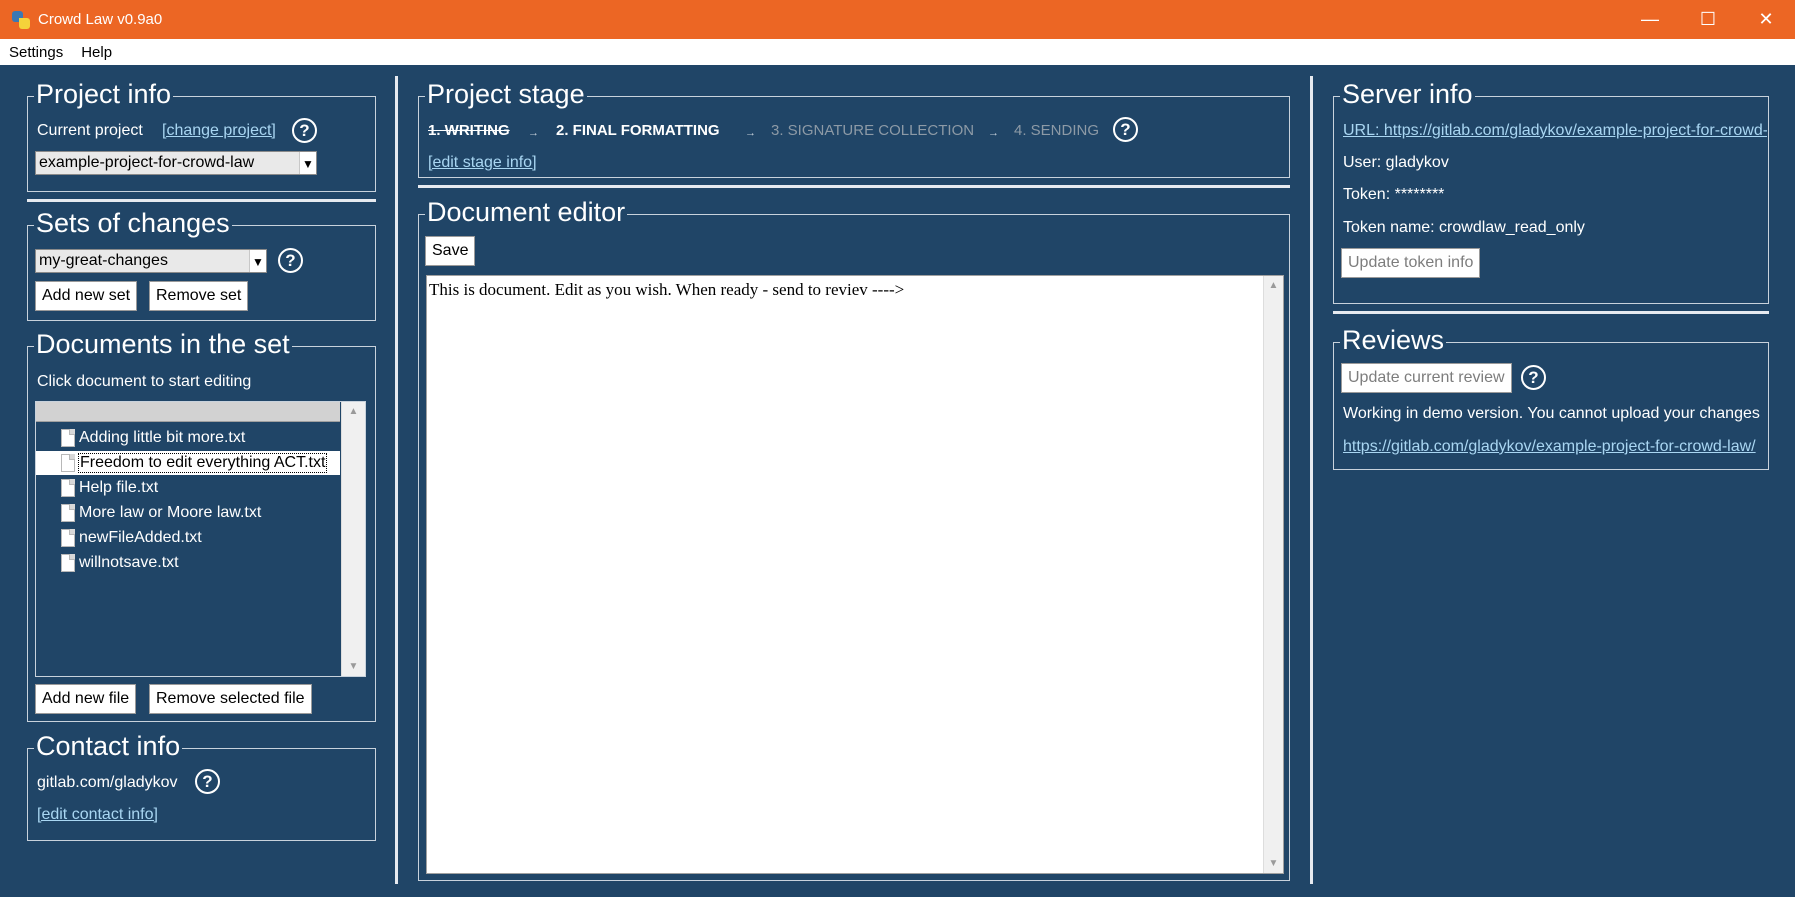 Image resolution: width=1795 pixels, height=897 pixels. Describe the element at coordinates (1551, 312) in the screenshot. I see `separator-server` at that location.